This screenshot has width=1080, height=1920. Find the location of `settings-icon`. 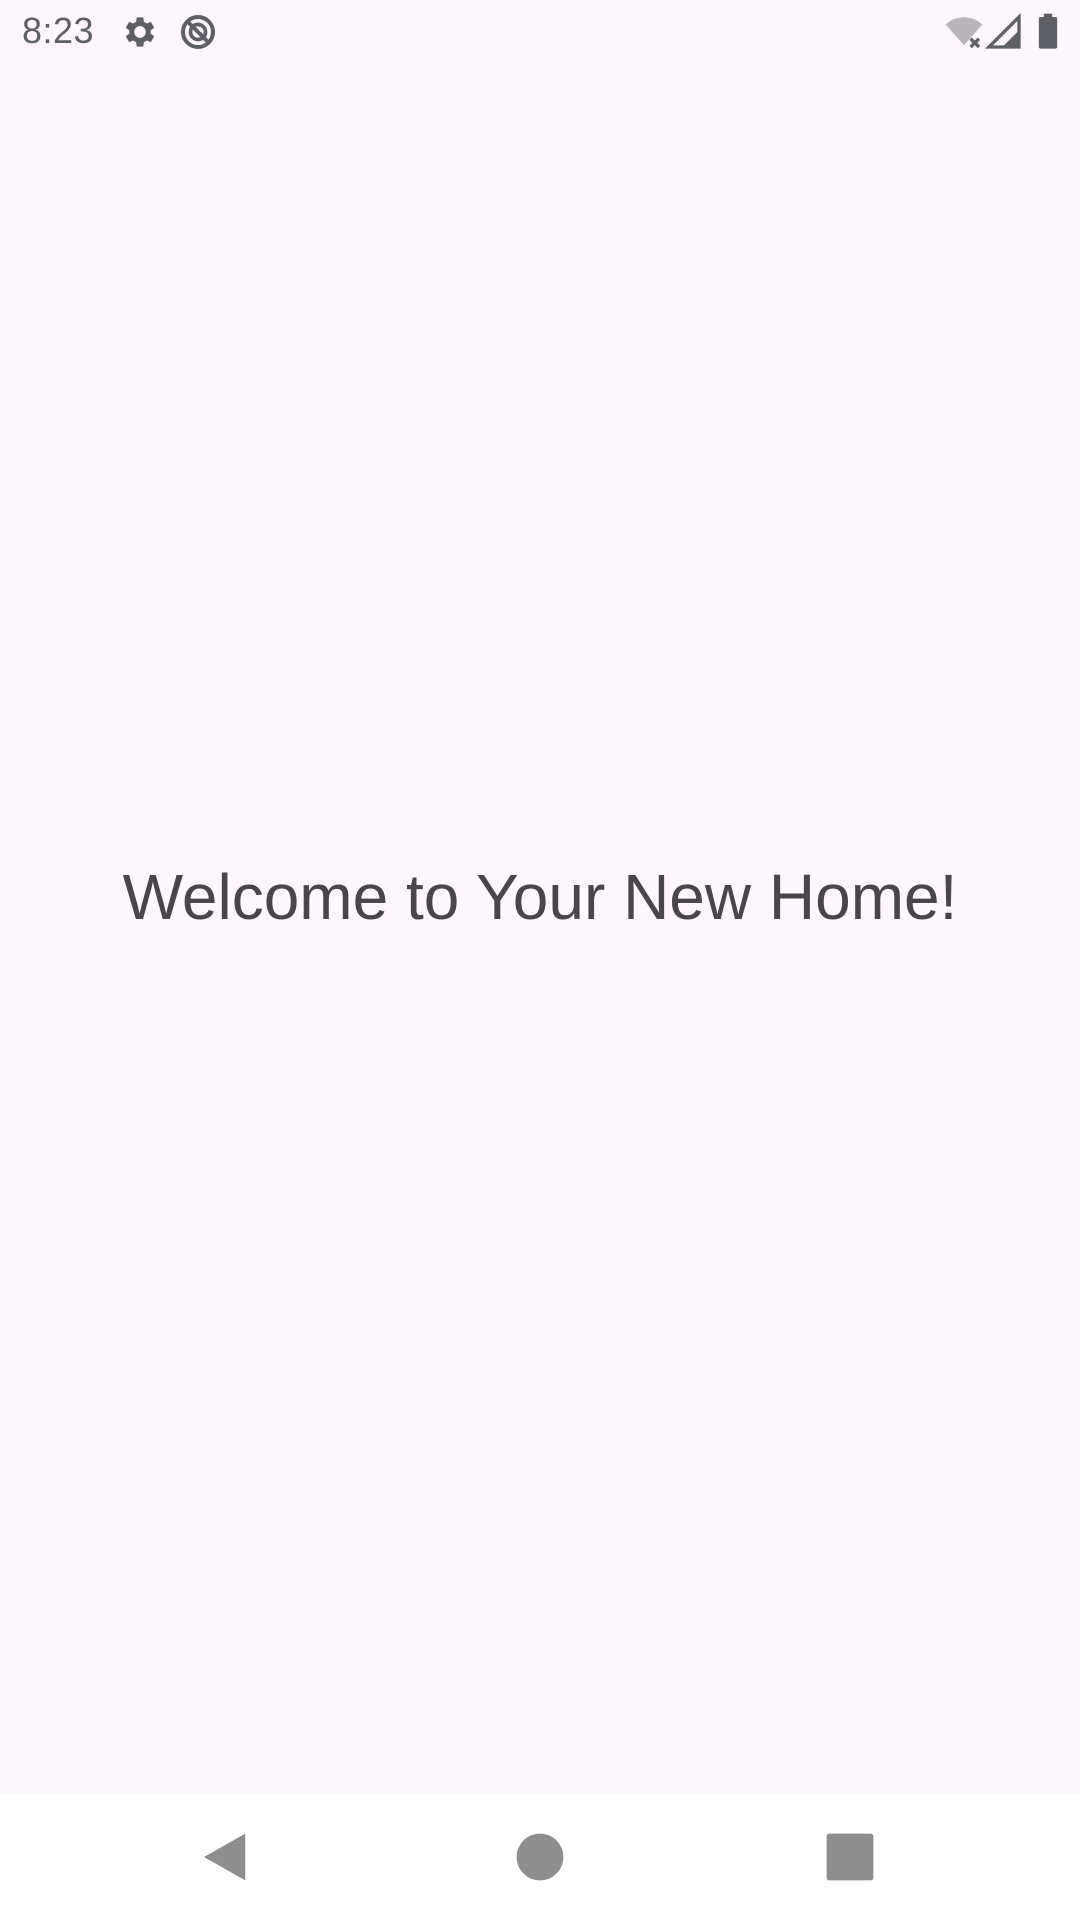

settings-icon is located at coordinates (140, 32).